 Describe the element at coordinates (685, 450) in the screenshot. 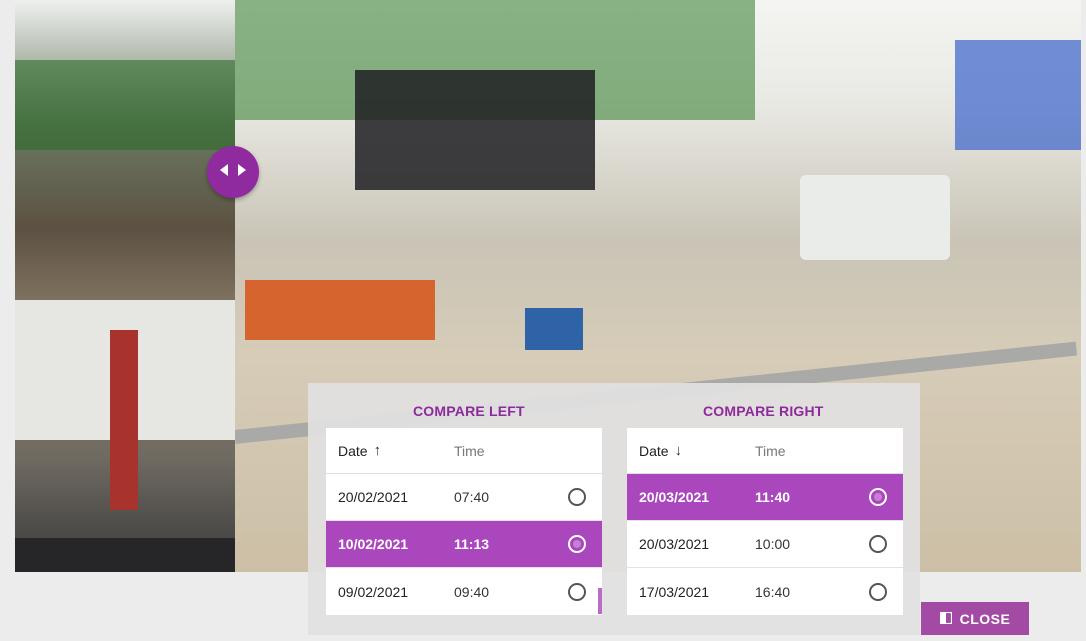

I see `date-column-header: Date ↓` at that location.